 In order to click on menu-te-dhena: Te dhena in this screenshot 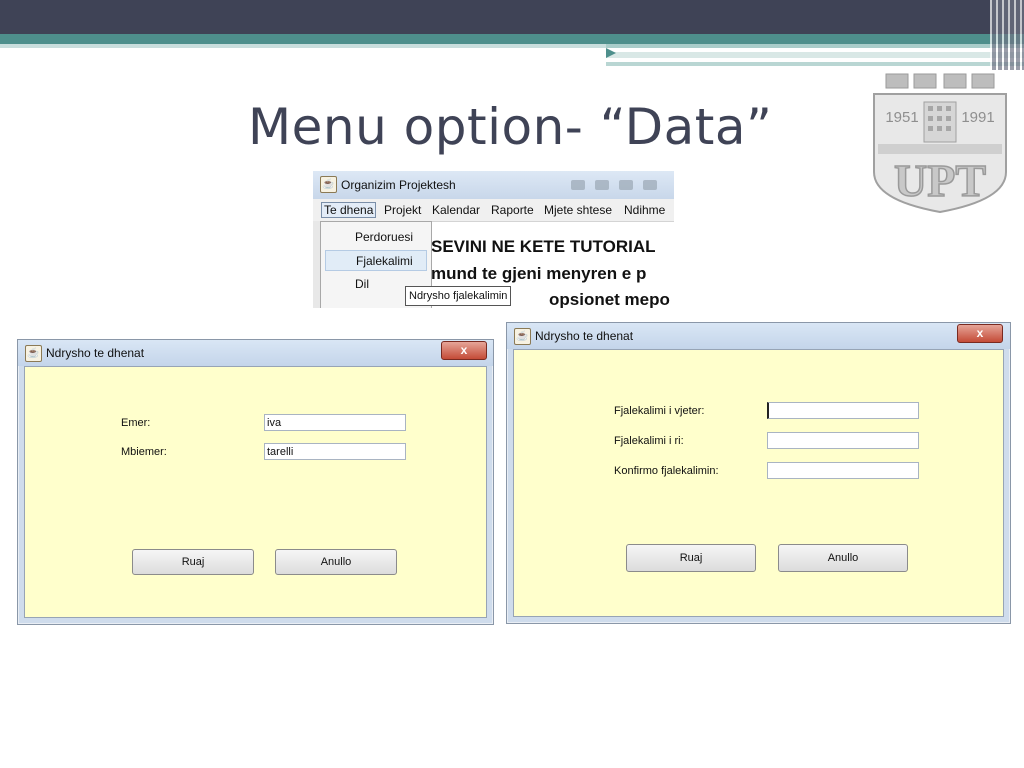, I will do `click(349, 210)`.